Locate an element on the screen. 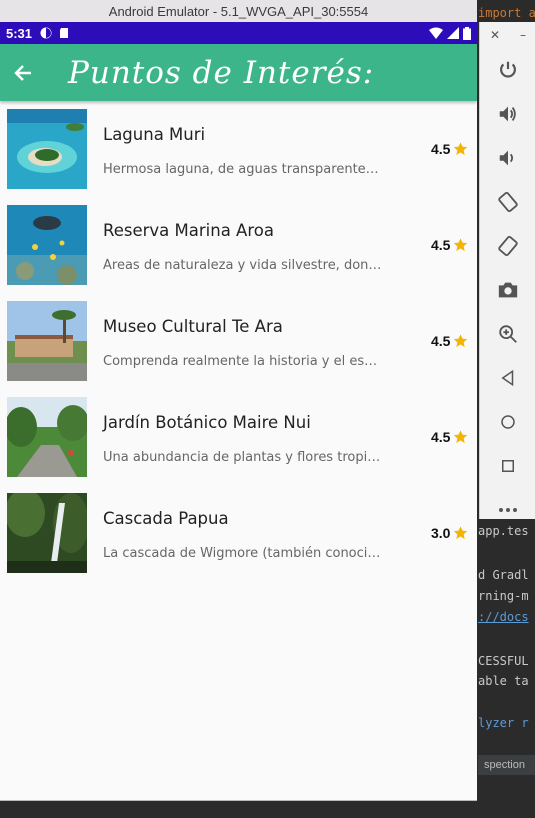 Image resolution: width=535 pixels, height=818 pixels. ide-link: ://docs is located at coordinates (503, 617).